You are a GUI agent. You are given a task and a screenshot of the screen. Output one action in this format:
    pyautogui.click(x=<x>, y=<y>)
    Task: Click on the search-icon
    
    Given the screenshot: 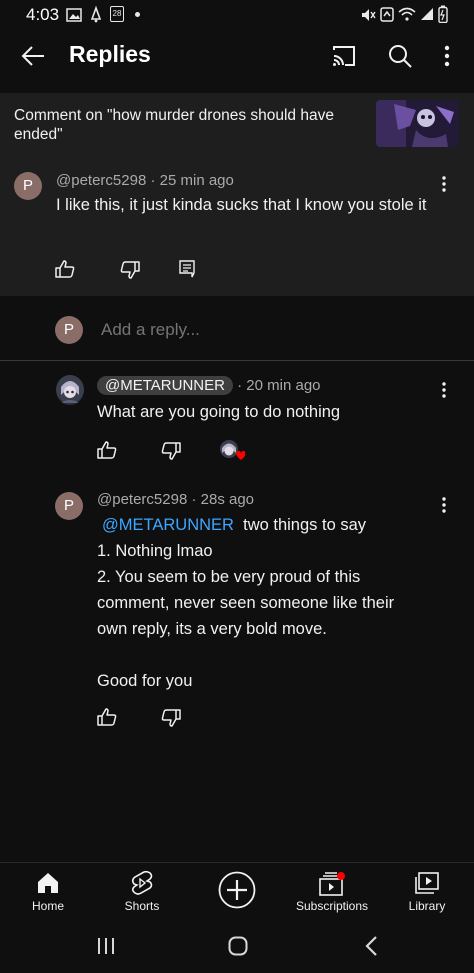 What is the action you would take?
    pyautogui.click(x=400, y=56)
    